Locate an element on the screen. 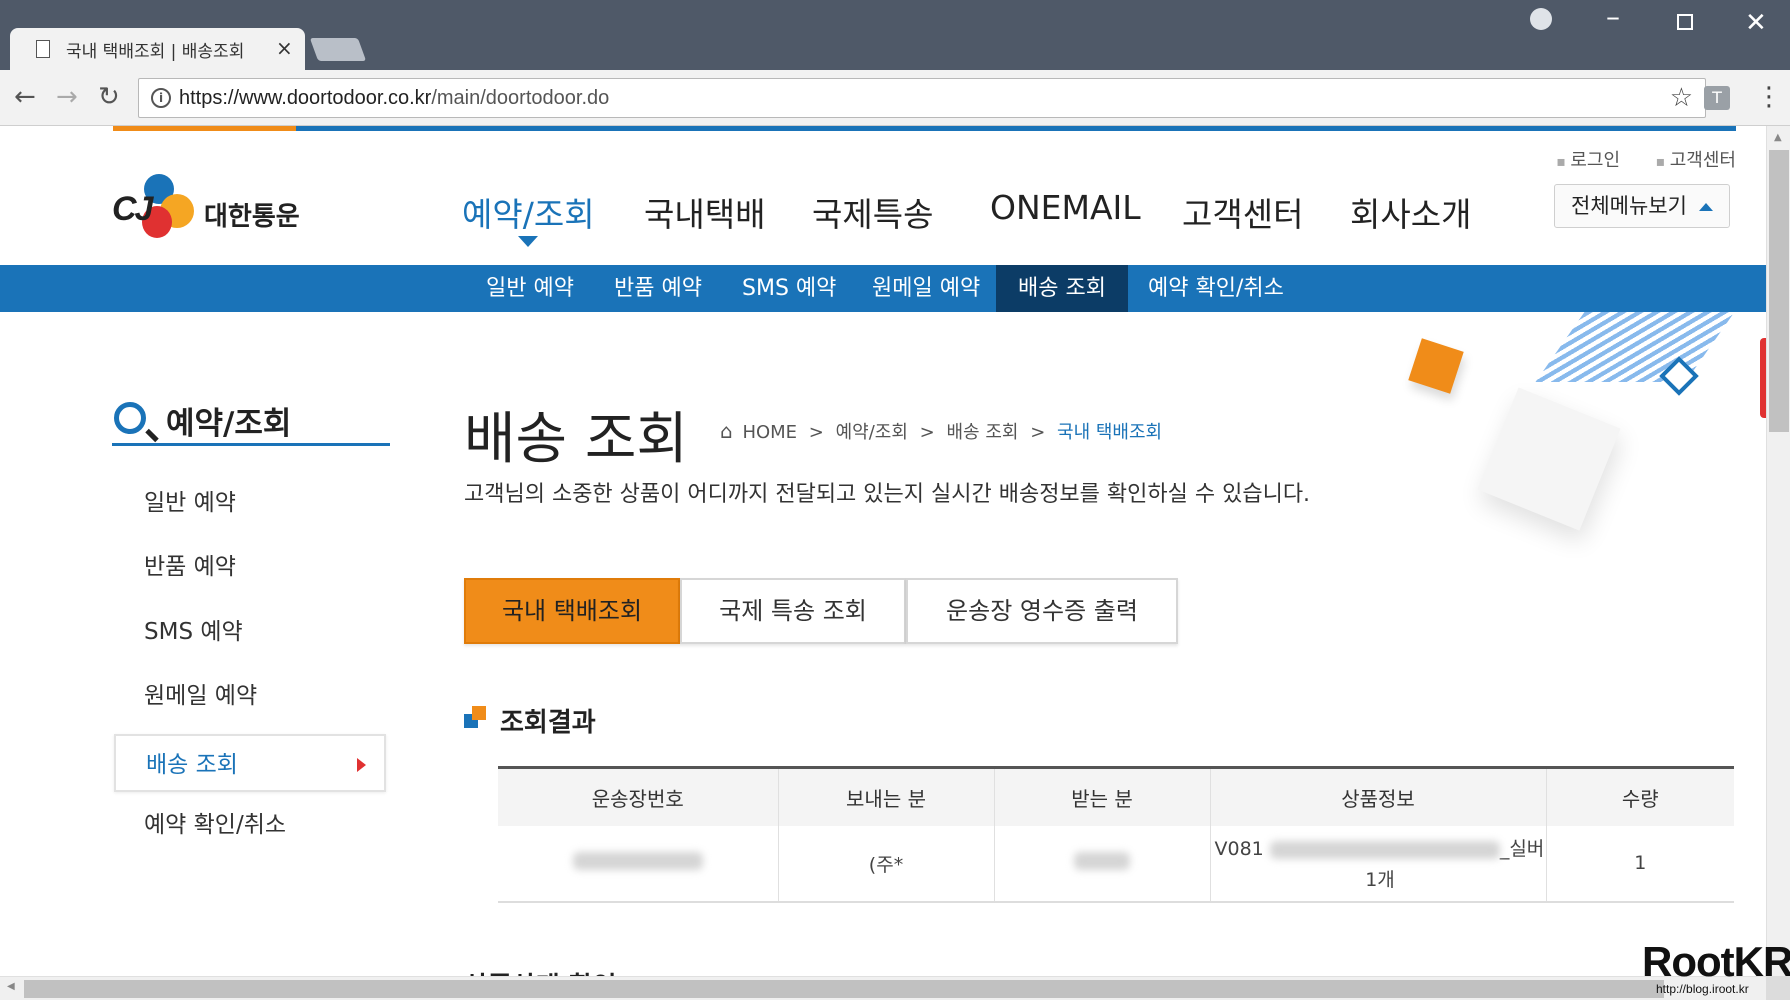  info-icon: i is located at coordinates (161, 98).